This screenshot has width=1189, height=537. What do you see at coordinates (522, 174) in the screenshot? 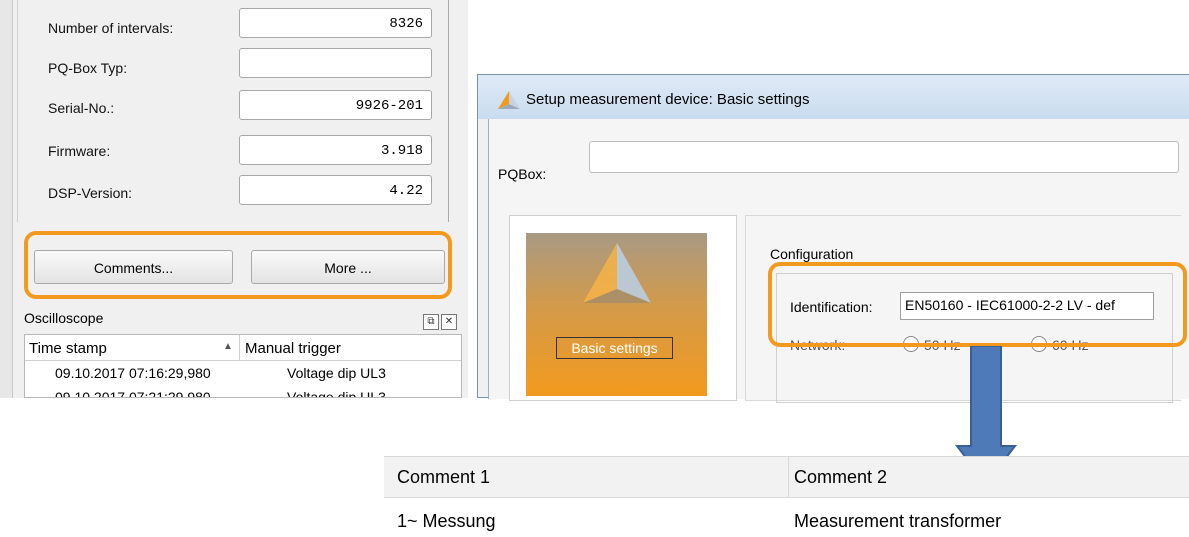
I see `pqbox-label: PQBox:` at bounding box center [522, 174].